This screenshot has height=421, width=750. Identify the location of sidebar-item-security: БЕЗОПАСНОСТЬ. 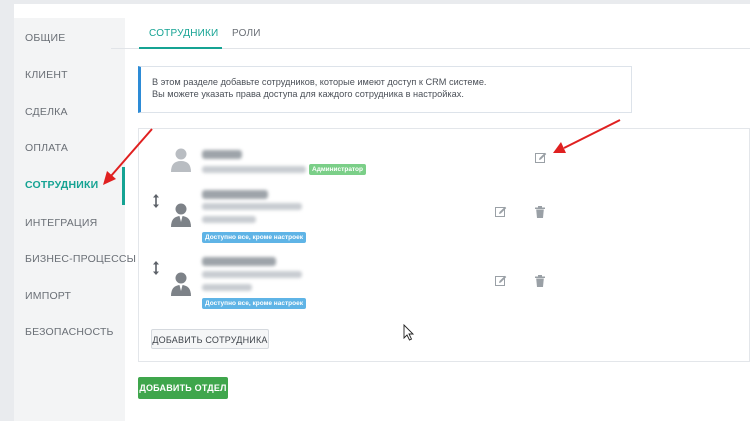
(69, 332).